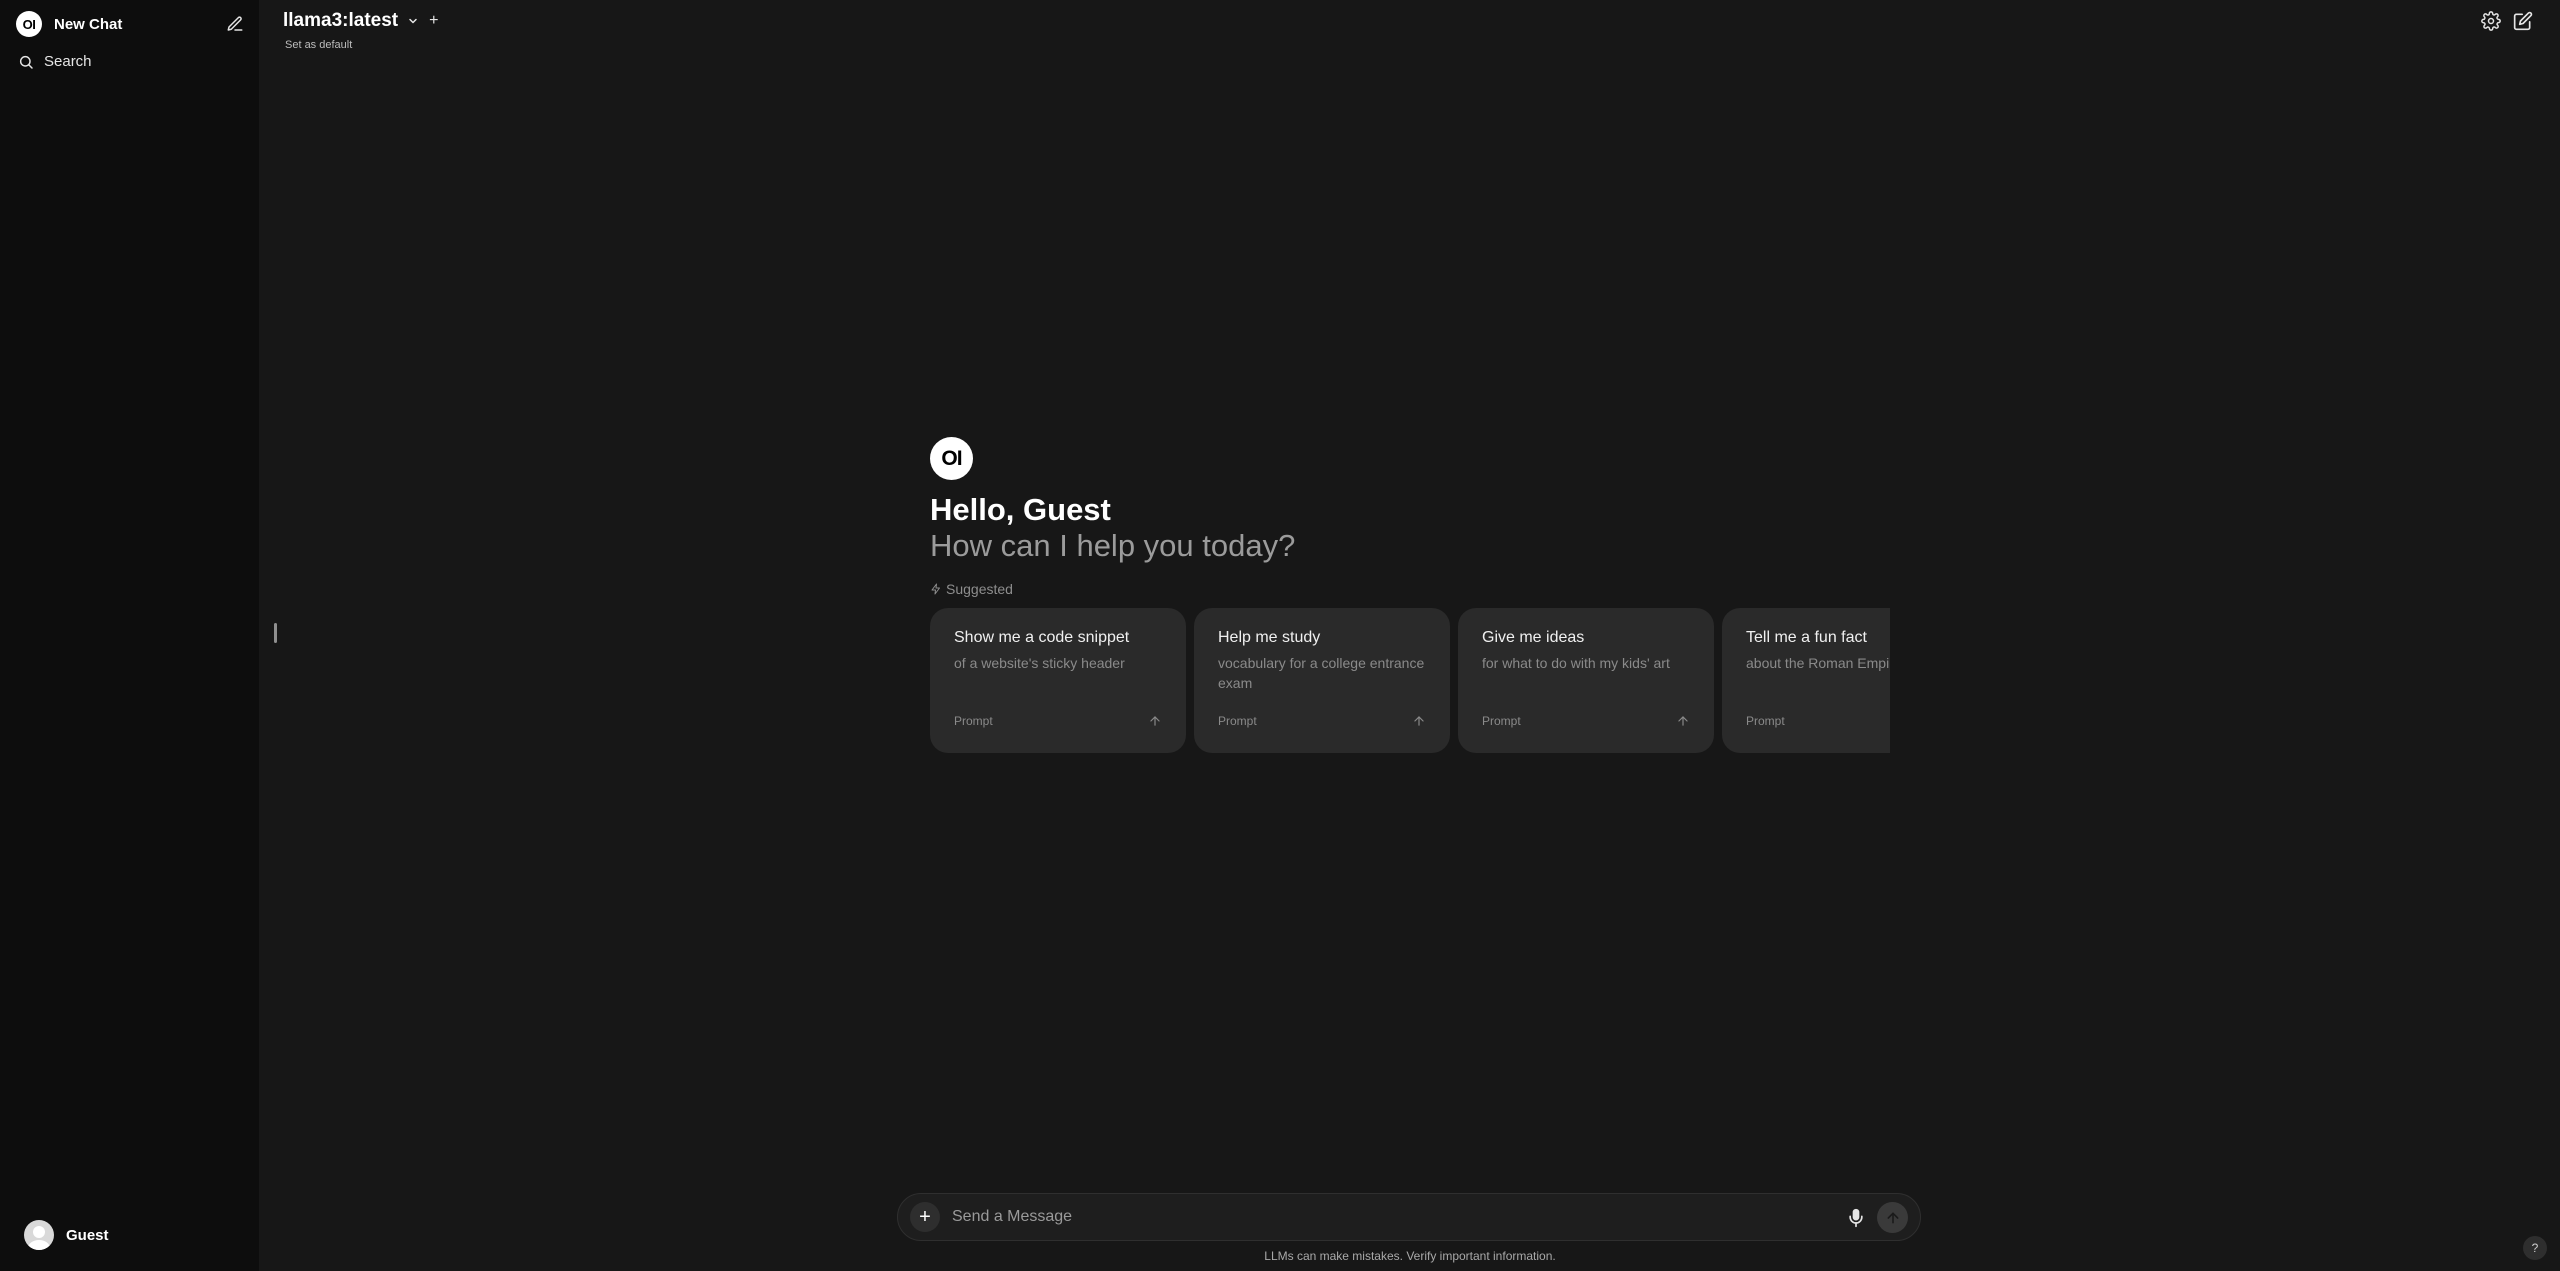 This screenshot has height=1271, width=2560. I want to click on suggestion-title: Help me study, so click(1269, 637).